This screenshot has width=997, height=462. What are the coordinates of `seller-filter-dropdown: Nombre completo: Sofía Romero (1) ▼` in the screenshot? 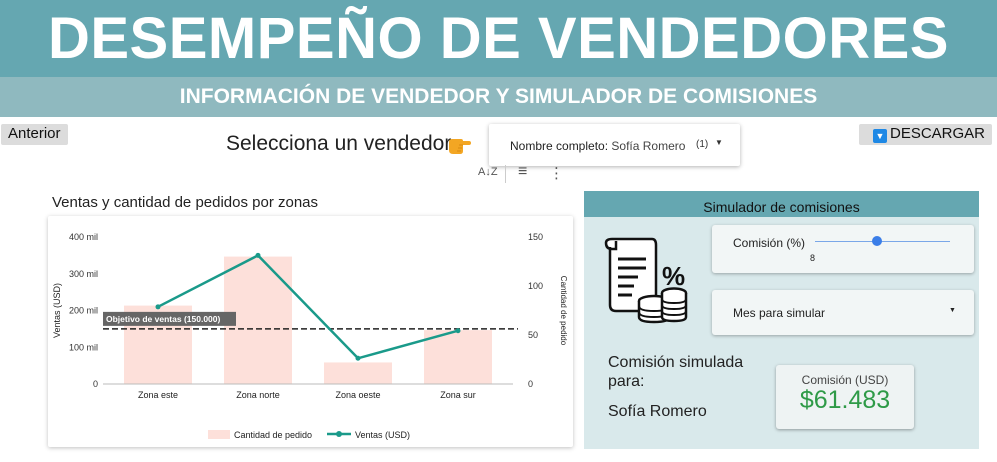 It's located at (614, 145).